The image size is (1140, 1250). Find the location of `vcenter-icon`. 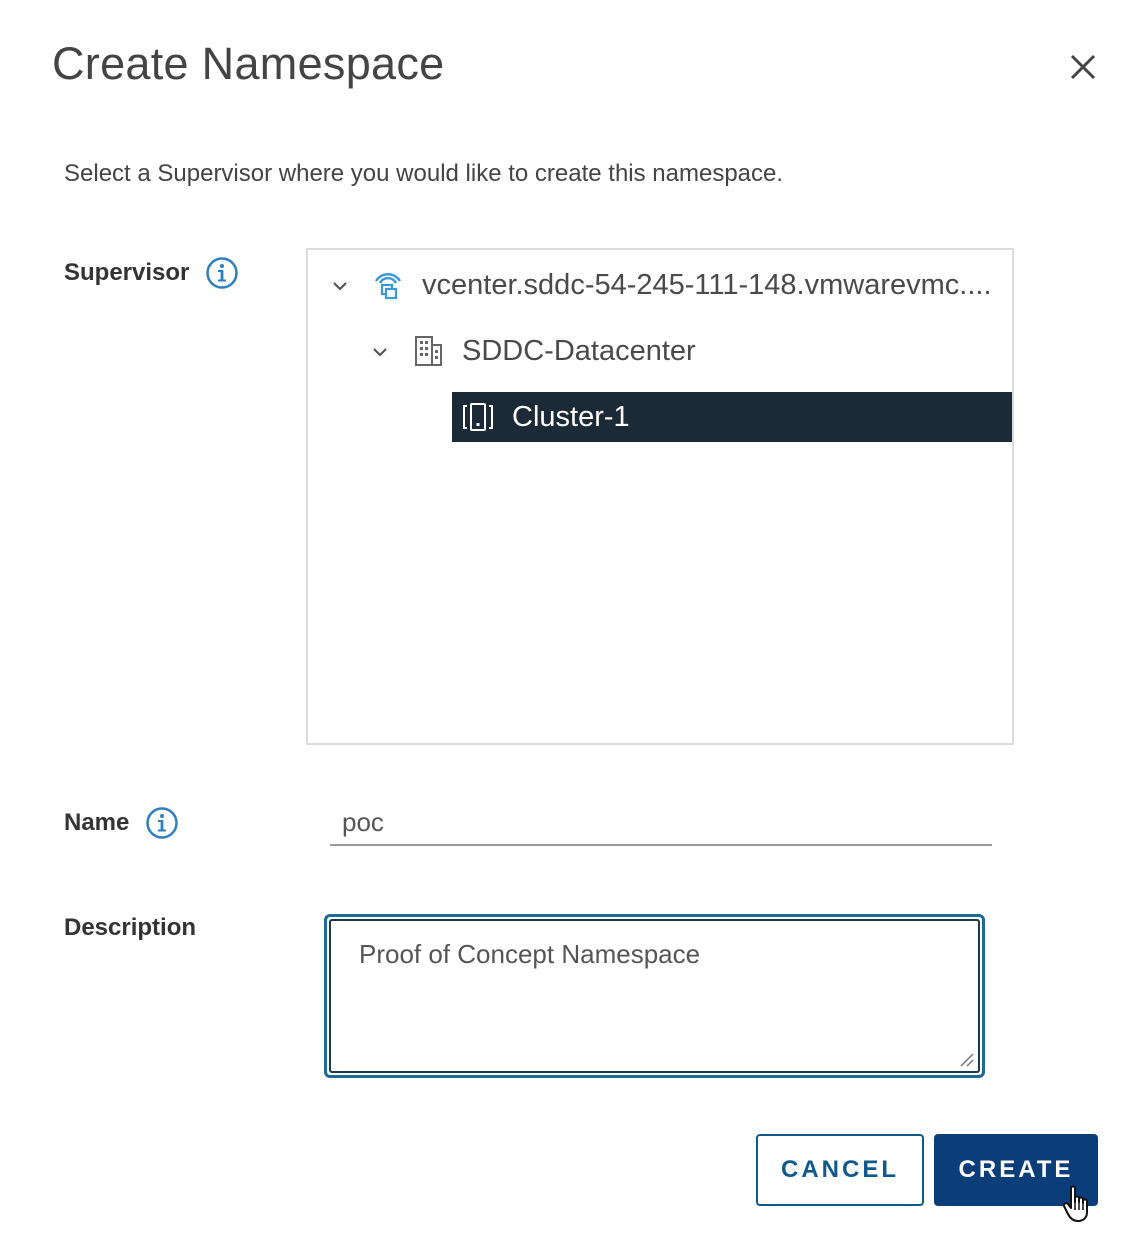

vcenter-icon is located at coordinates (388, 285).